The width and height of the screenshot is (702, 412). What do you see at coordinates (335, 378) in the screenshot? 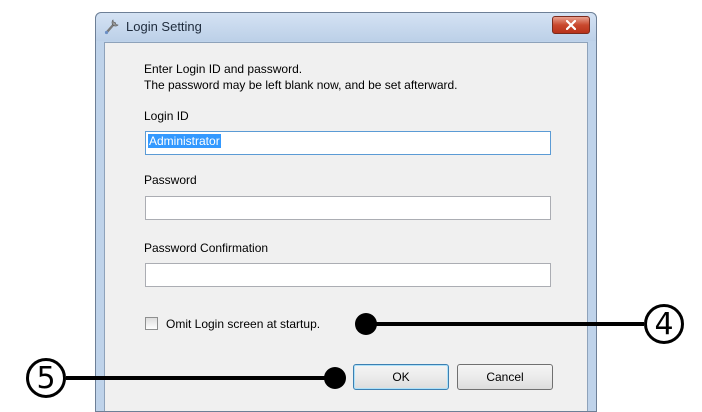
I see `callout-5-dot` at bounding box center [335, 378].